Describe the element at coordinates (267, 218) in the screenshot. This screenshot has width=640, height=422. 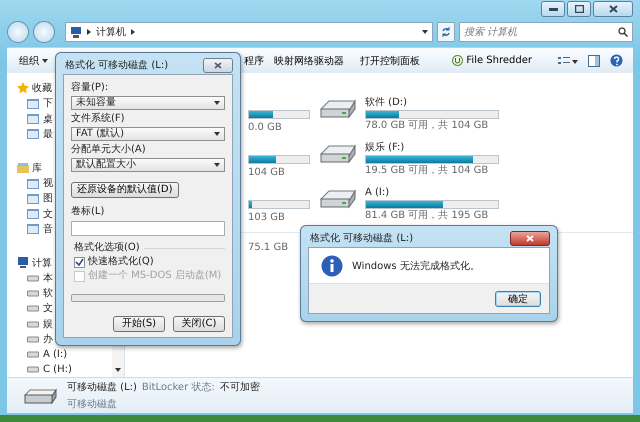
I see `drive-space: 103 GB` at that location.